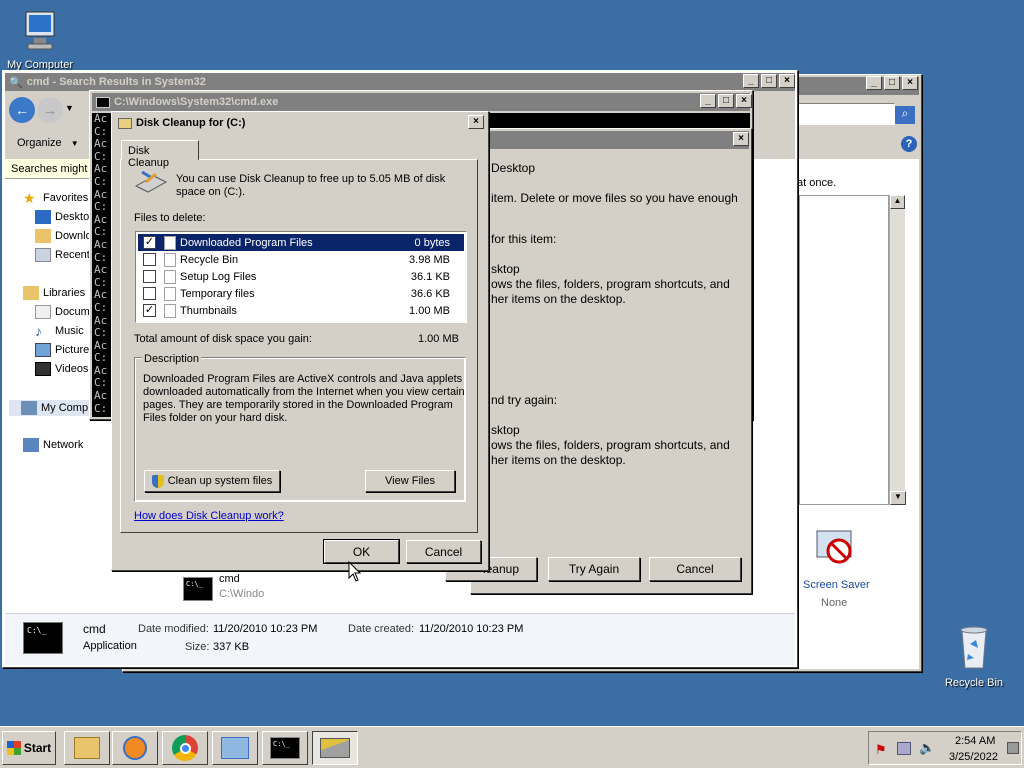 This screenshot has width=1024, height=768. What do you see at coordinates (103, 102) in the screenshot?
I see `cmd-title-icon` at bounding box center [103, 102].